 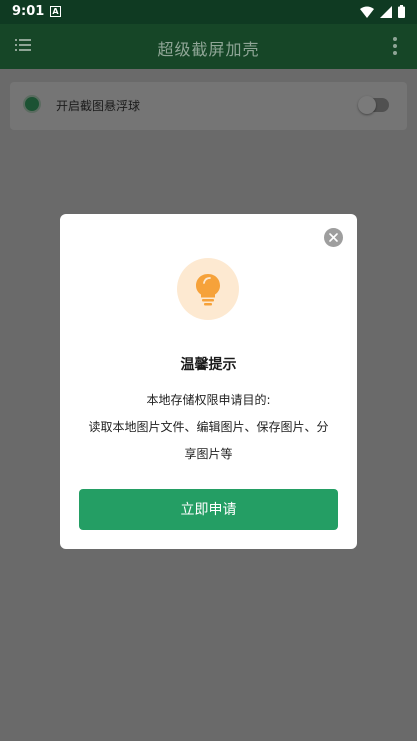 I want to click on dialog-message-line: 本地存储权限申请目的:, so click(x=208, y=400).